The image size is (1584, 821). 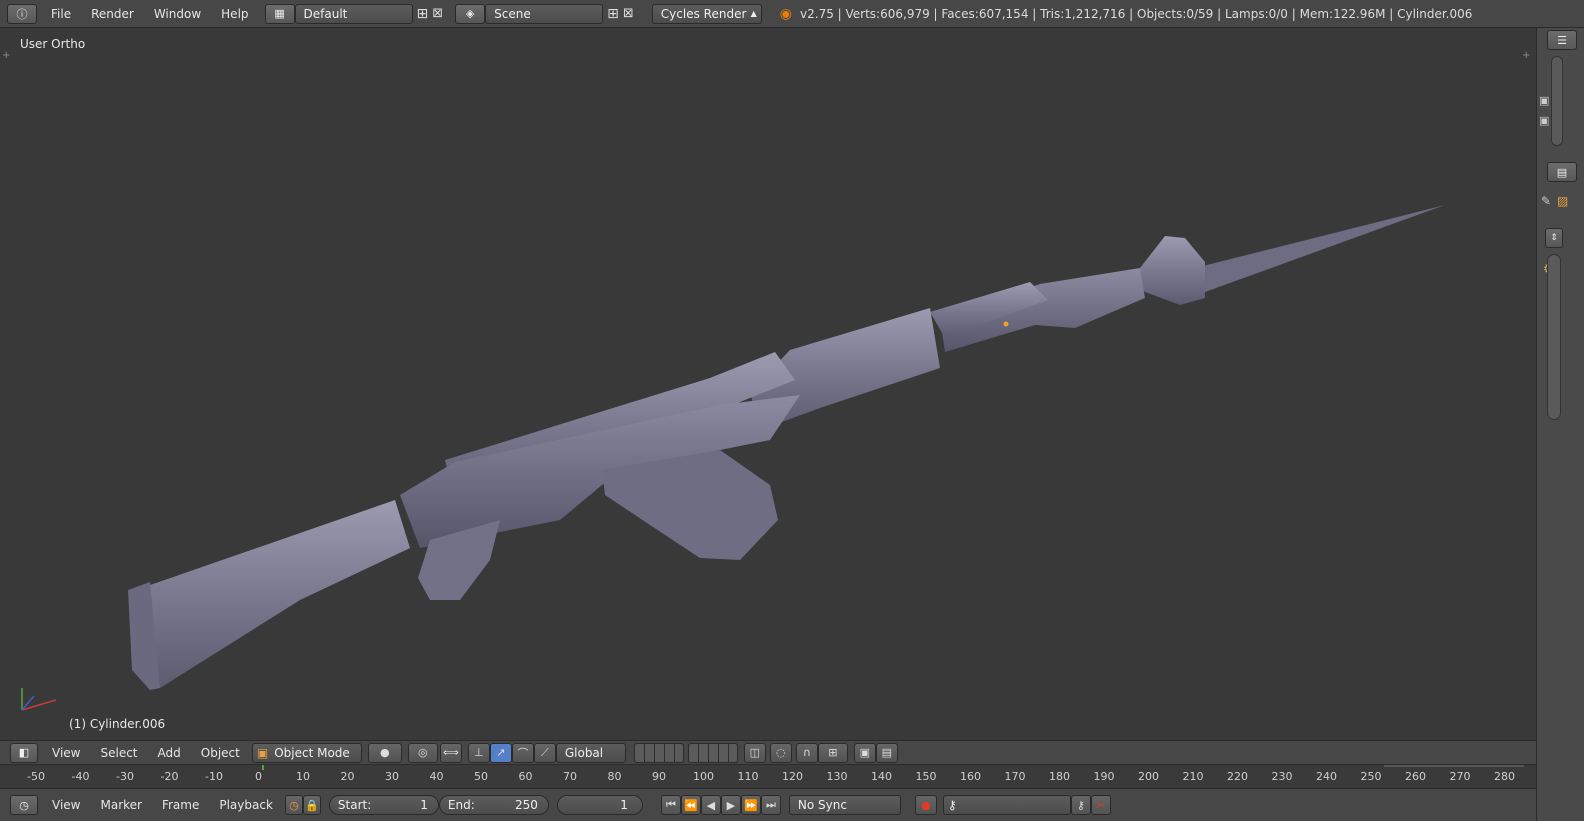 I want to click on pin-icon: ✎, so click(x=1546, y=201).